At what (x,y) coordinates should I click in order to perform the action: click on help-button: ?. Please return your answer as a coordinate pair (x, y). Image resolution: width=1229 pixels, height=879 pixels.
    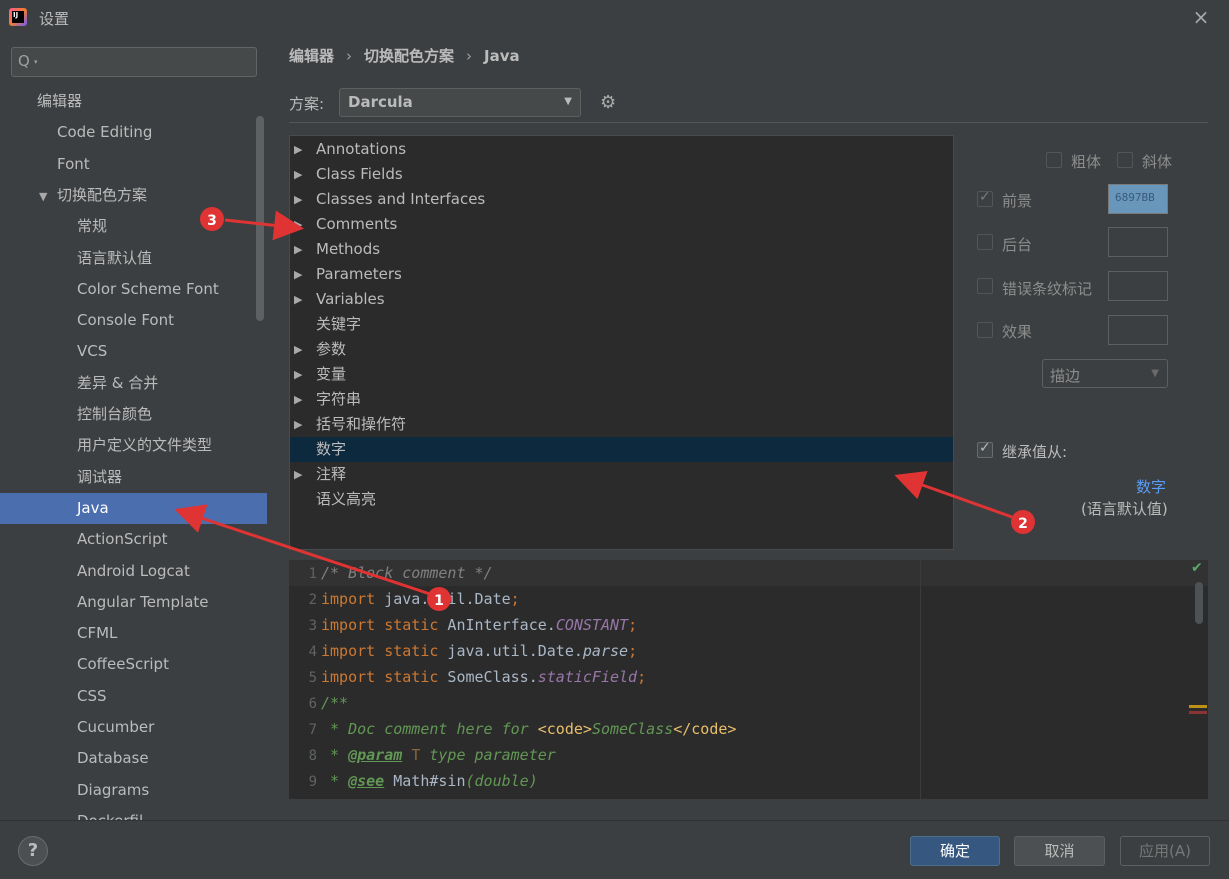
    Looking at the image, I should click on (33, 851).